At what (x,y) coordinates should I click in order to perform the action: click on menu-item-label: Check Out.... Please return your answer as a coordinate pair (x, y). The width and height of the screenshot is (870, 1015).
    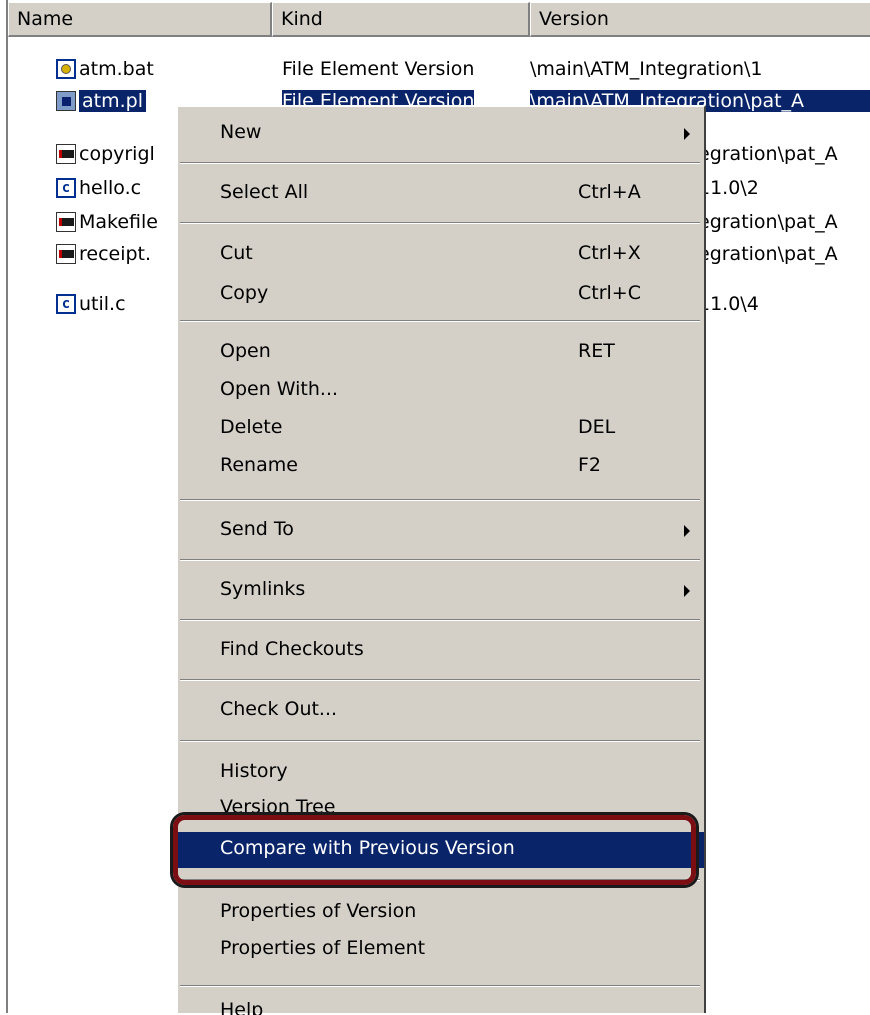
    Looking at the image, I should click on (279, 709).